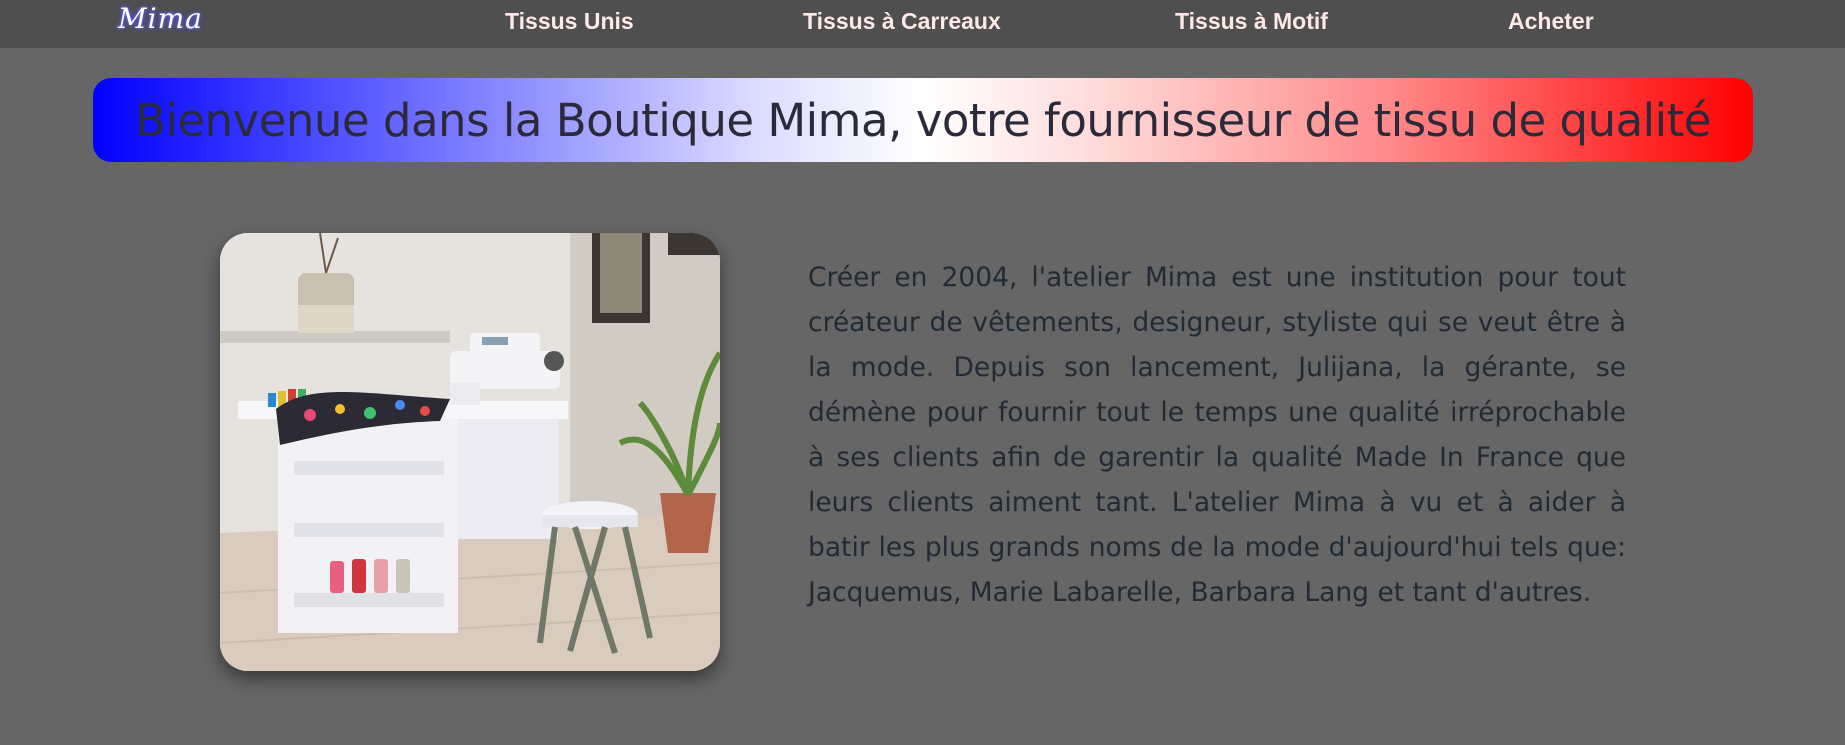 The width and height of the screenshot is (1845, 745). I want to click on site-logo: Mima, so click(160, 18).